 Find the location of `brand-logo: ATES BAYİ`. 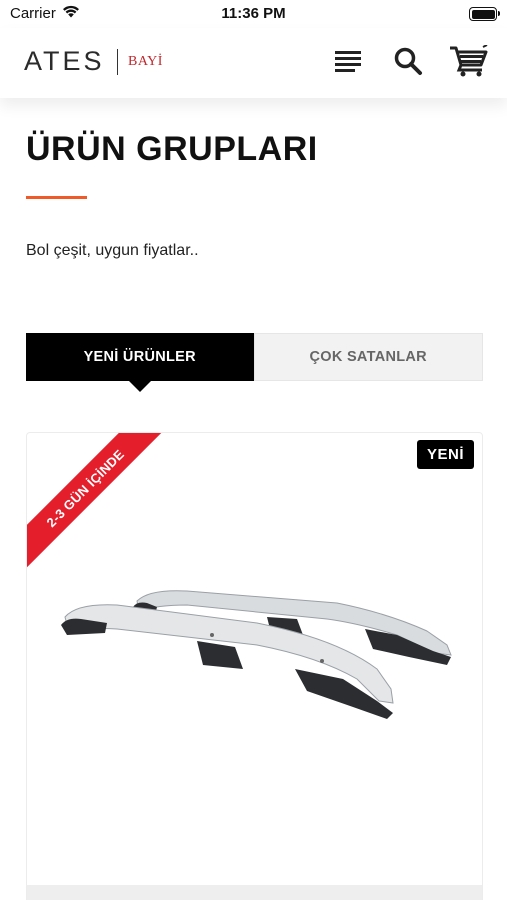

brand-logo: ATES BAYİ is located at coordinates (93, 61).